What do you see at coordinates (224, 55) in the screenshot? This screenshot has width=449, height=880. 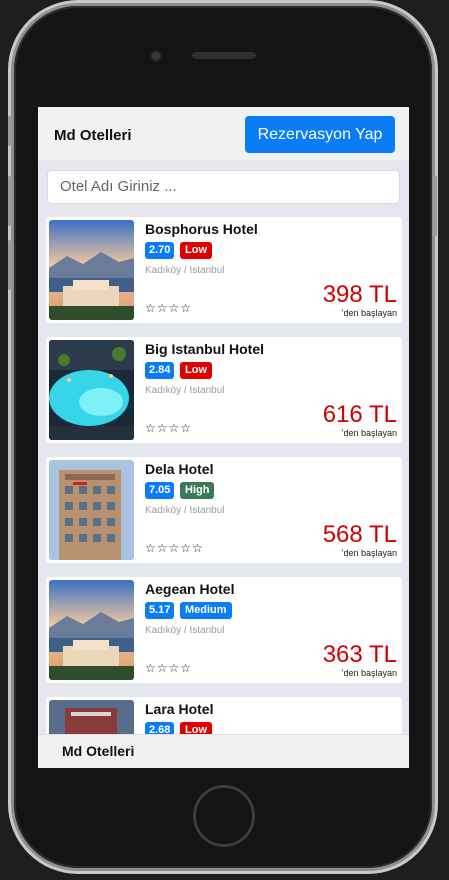 I see `speaker-grille` at bounding box center [224, 55].